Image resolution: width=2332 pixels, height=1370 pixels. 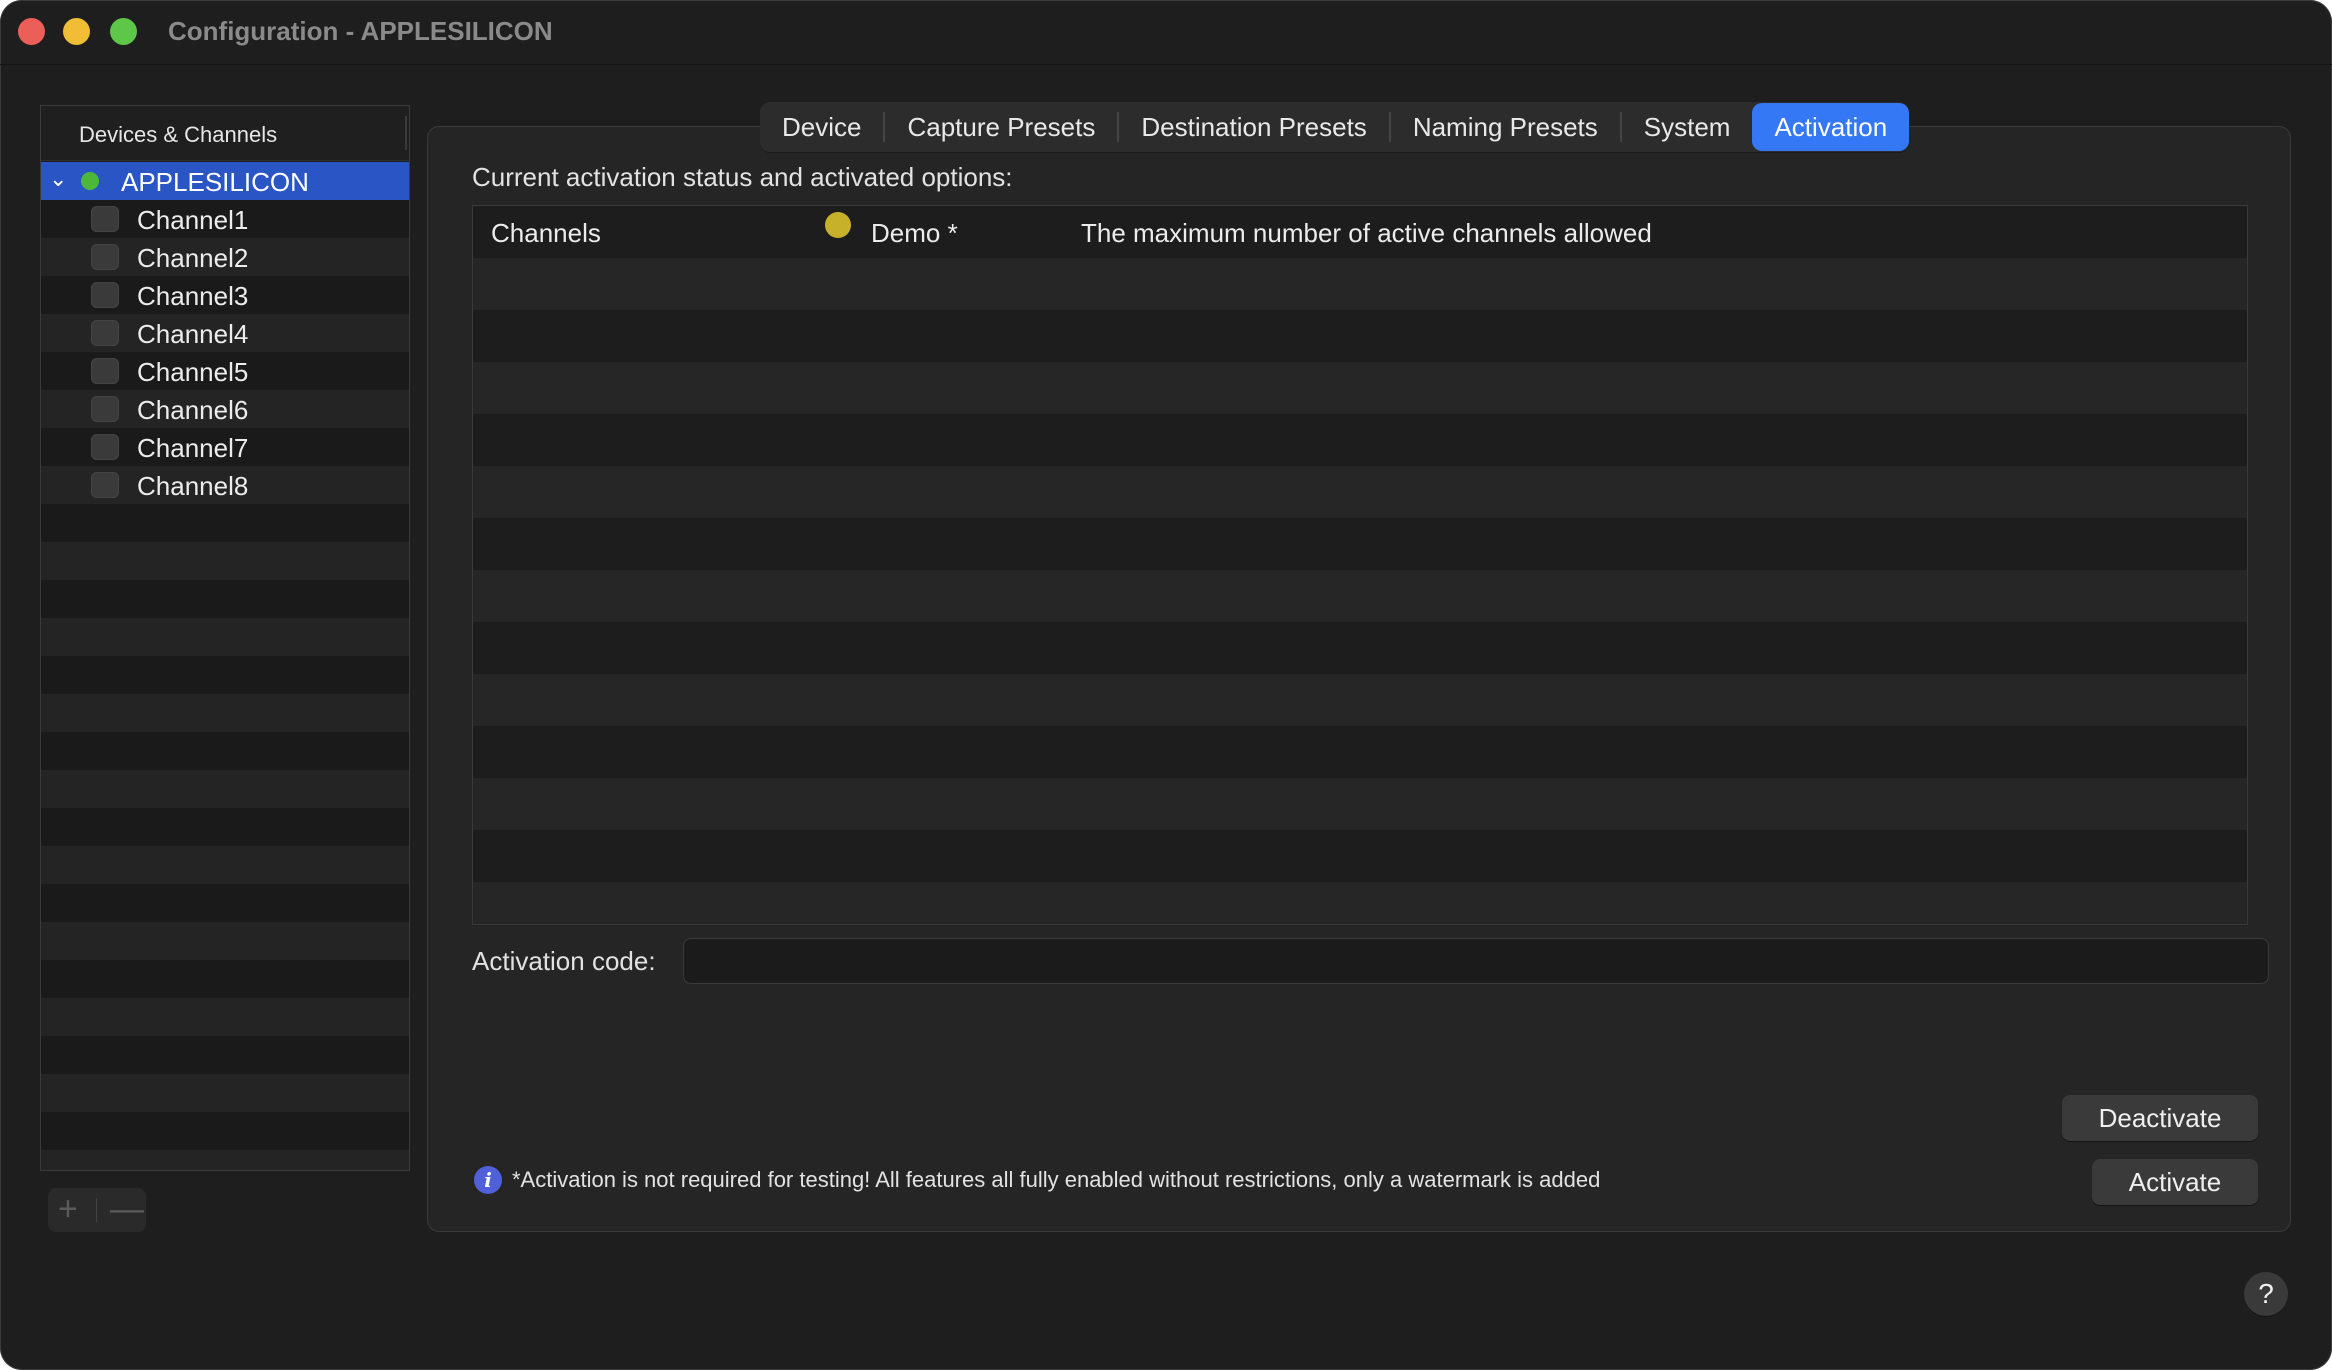 What do you see at coordinates (2175, 1182) in the screenshot?
I see `activate-button: Activate` at bounding box center [2175, 1182].